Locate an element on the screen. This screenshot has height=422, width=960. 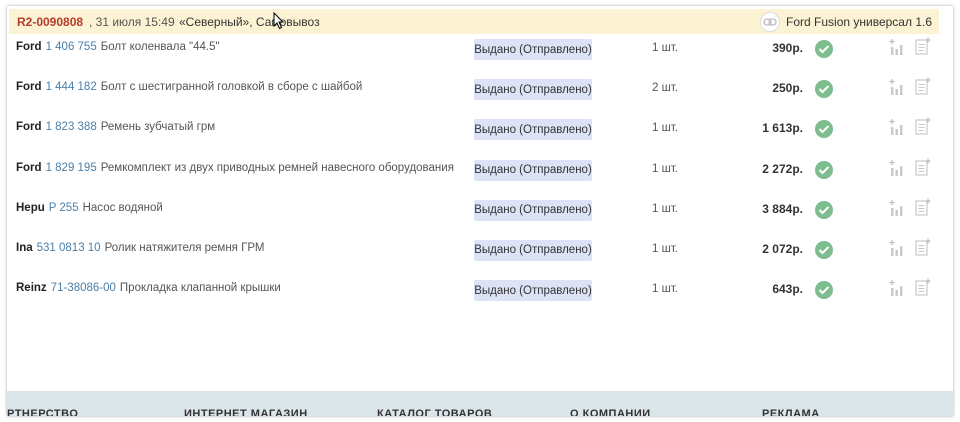
car-model: Ford Fusion универсал 1.6 is located at coordinates (859, 21).